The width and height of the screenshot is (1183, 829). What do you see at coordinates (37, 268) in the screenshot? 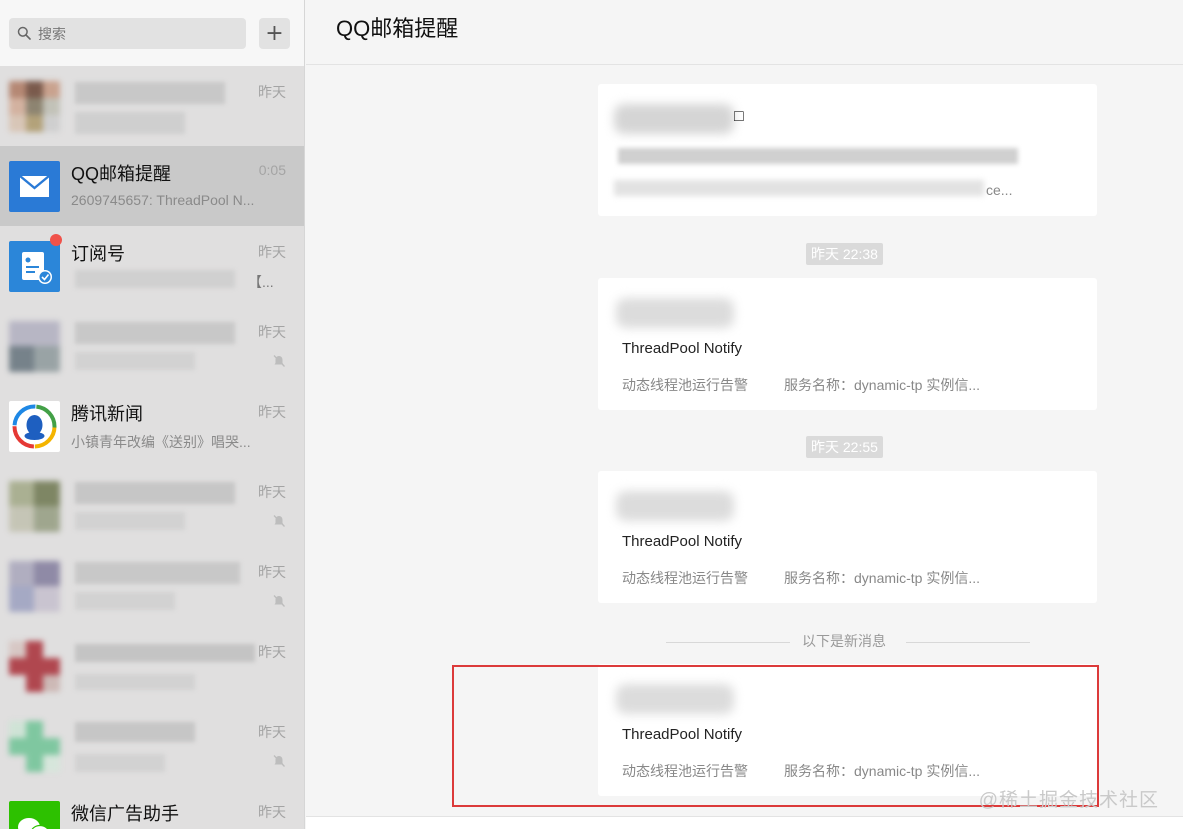
I see `subscription-icon` at bounding box center [37, 268].